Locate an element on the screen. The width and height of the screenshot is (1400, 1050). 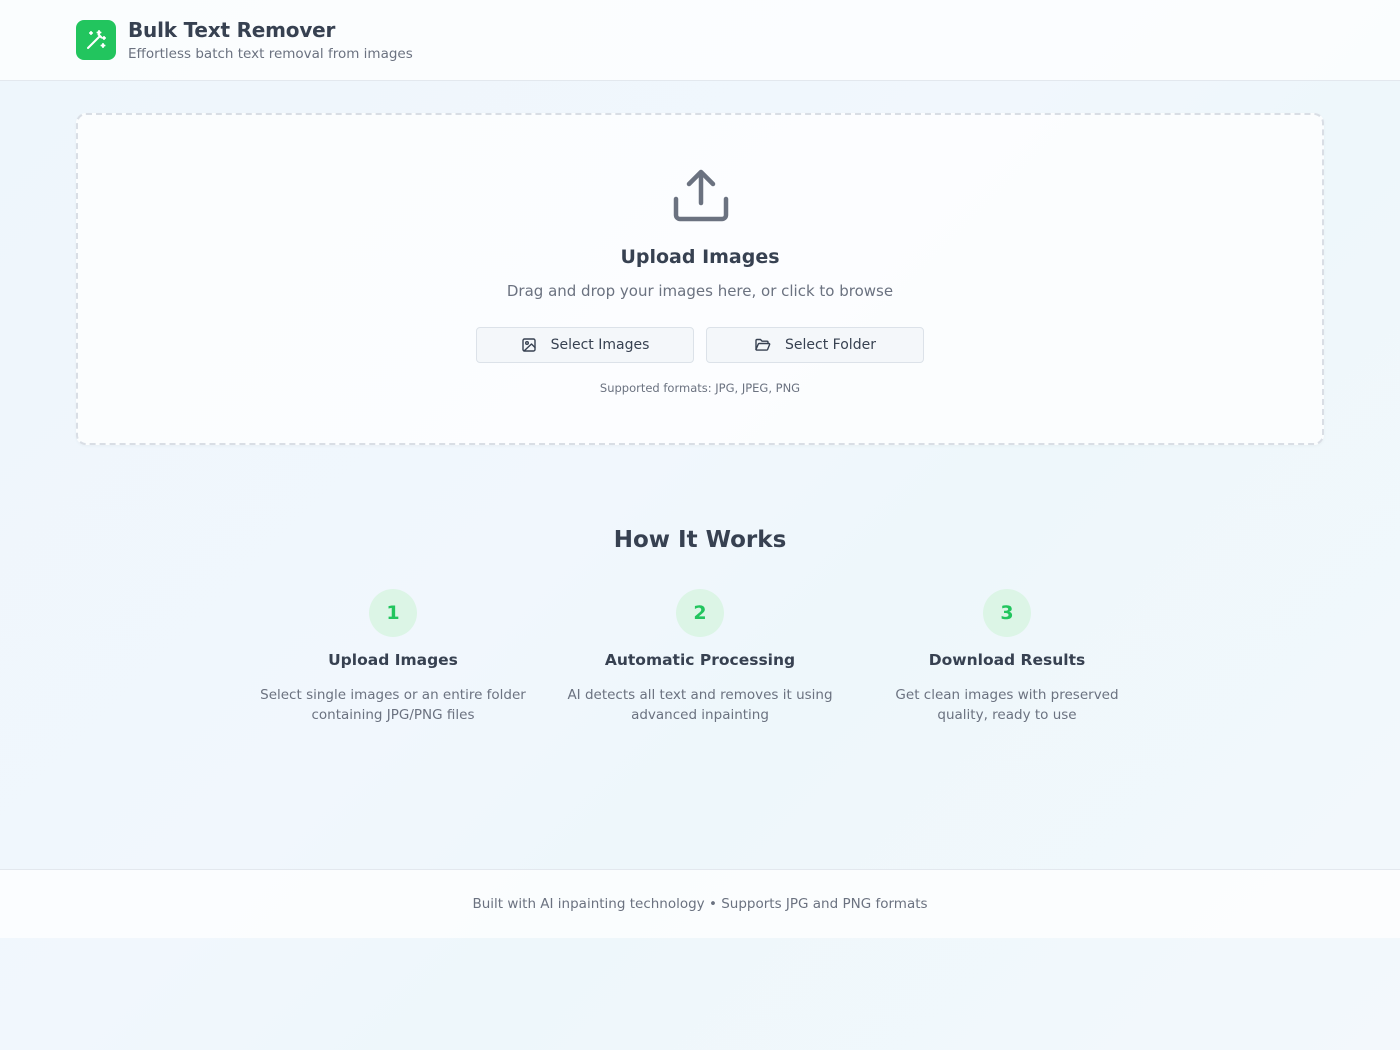
step-title: Automatic Processing is located at coordinates (700, 660).